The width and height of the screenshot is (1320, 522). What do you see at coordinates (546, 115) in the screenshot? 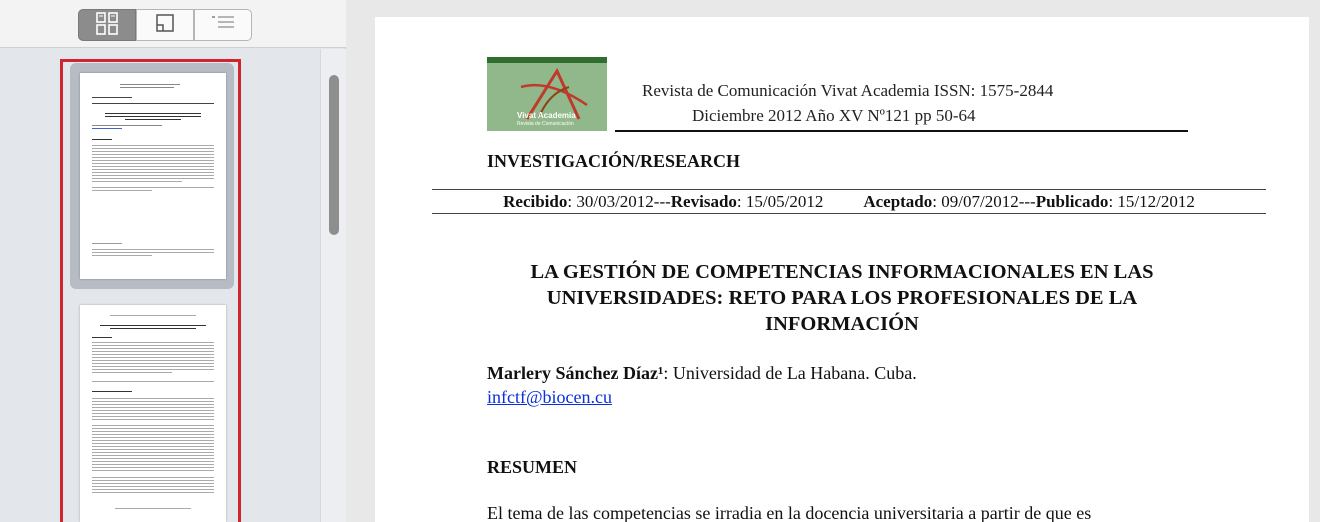
I see `logo-title: Vivat Academia` at bounding box center [546, 115].